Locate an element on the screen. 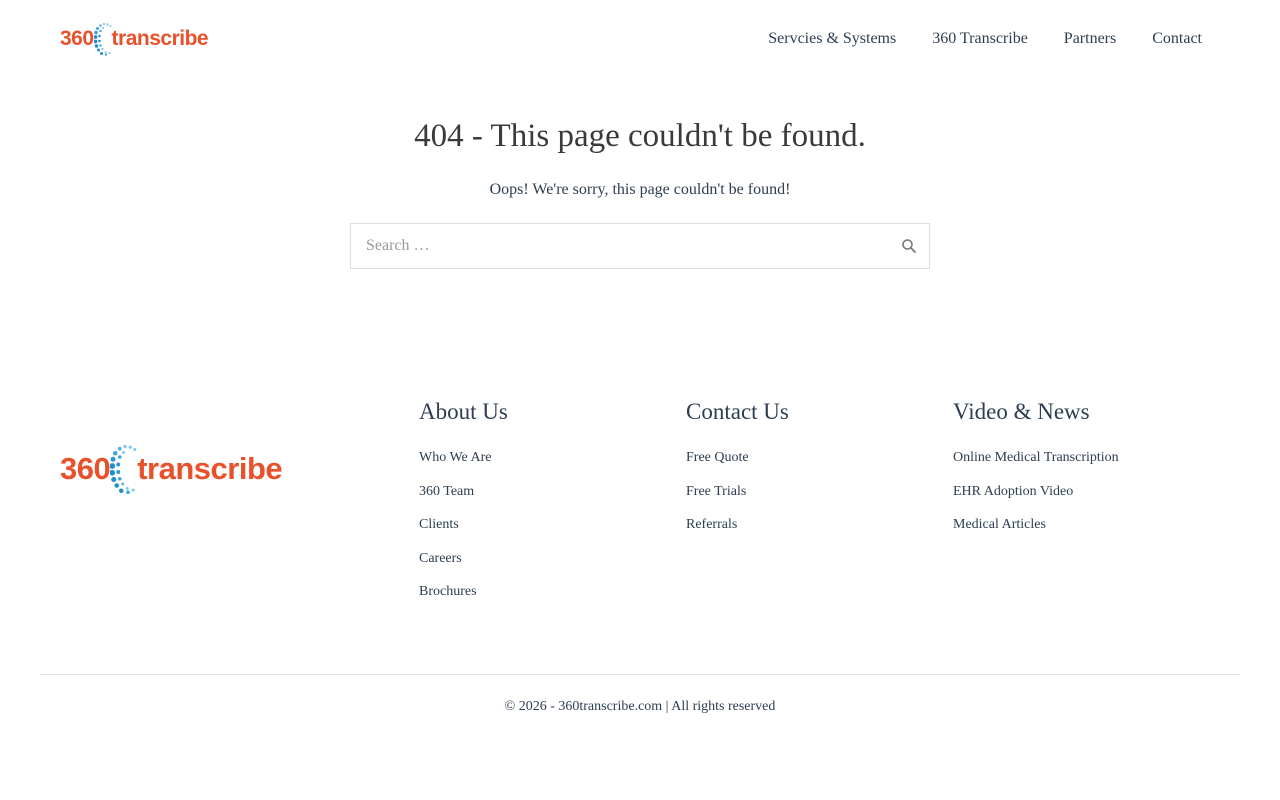 Image resolution: width=1280 pixels, height=800 pixels. footer-logo-number: 360 is located at coordinates (85, 468).